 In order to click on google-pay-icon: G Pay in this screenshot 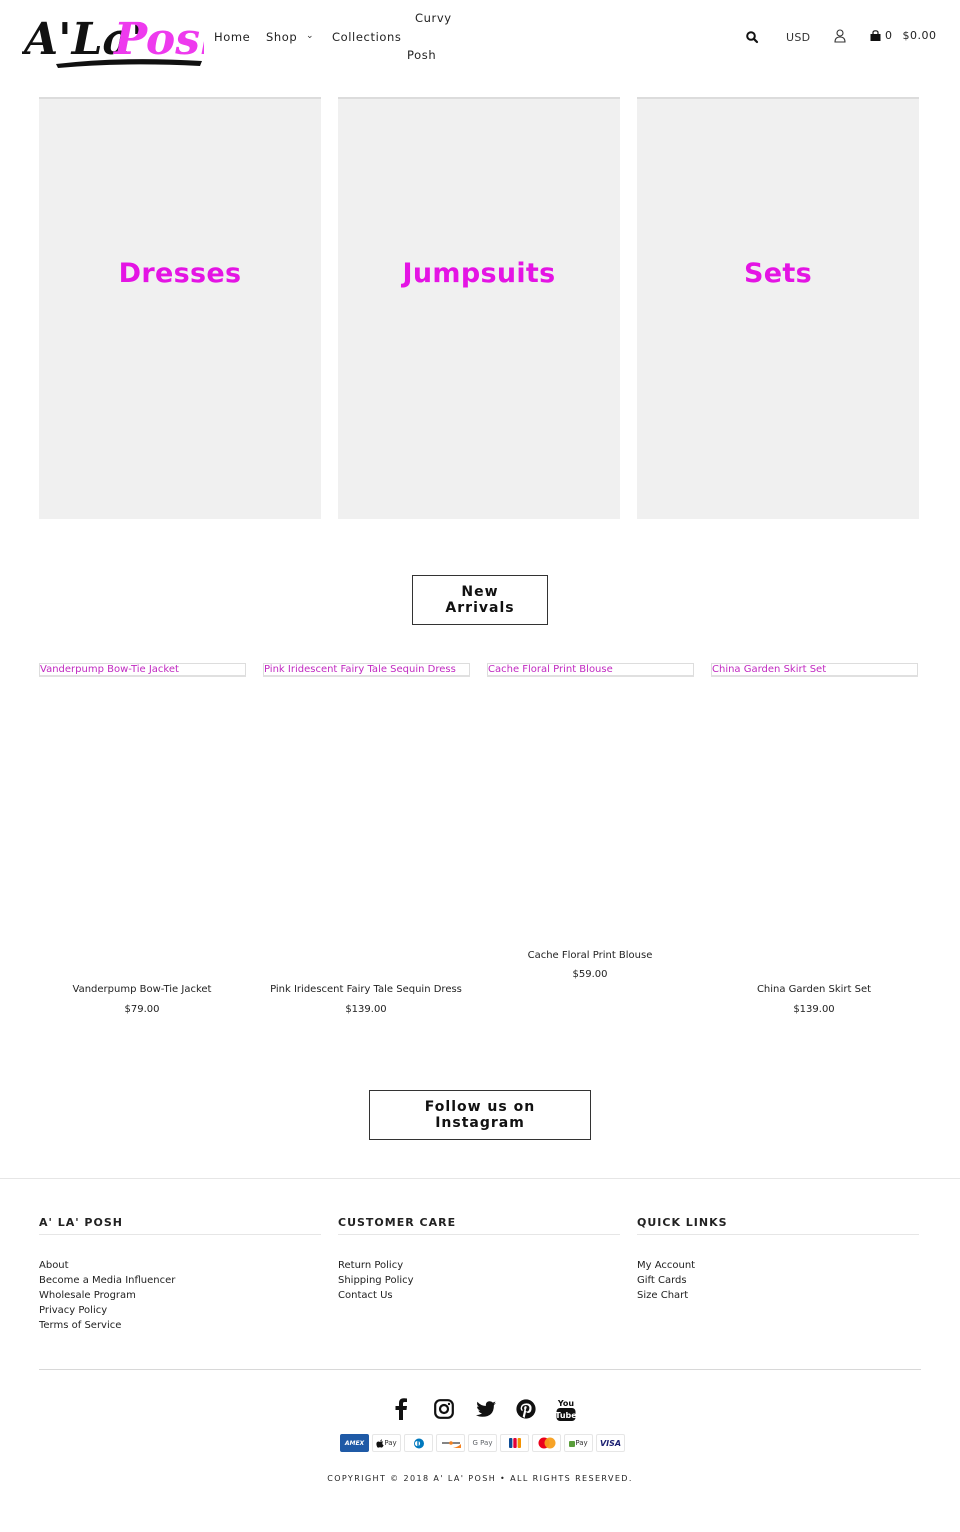, I will do `click(482, 1443)`.